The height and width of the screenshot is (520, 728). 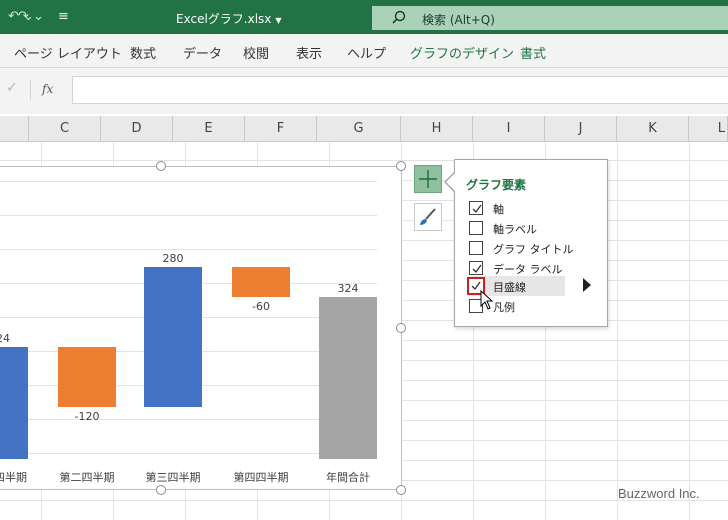 I want to click on column-header-partial, so click(x=14, y=129).